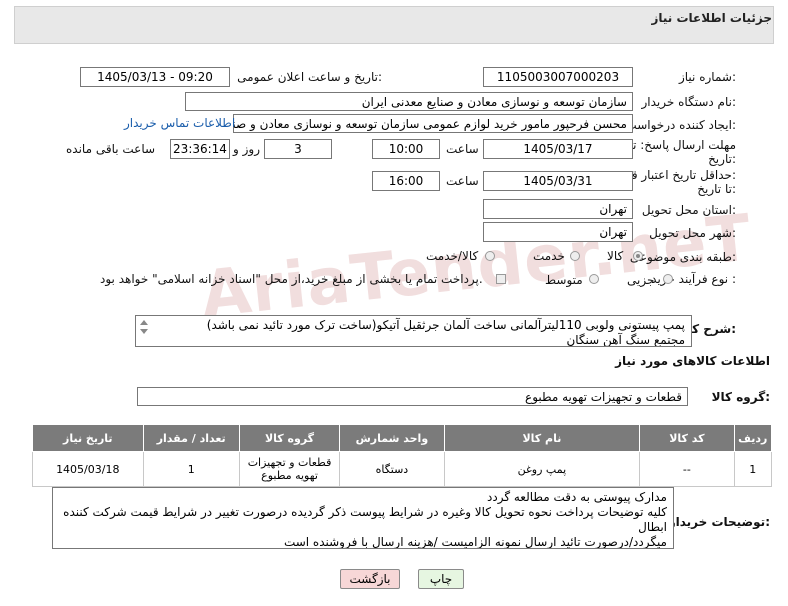  What do you see at coordinates (392, 469) in the screenshot?
I see `cell-unit: دستگاه` at bounding box center [392, 469].